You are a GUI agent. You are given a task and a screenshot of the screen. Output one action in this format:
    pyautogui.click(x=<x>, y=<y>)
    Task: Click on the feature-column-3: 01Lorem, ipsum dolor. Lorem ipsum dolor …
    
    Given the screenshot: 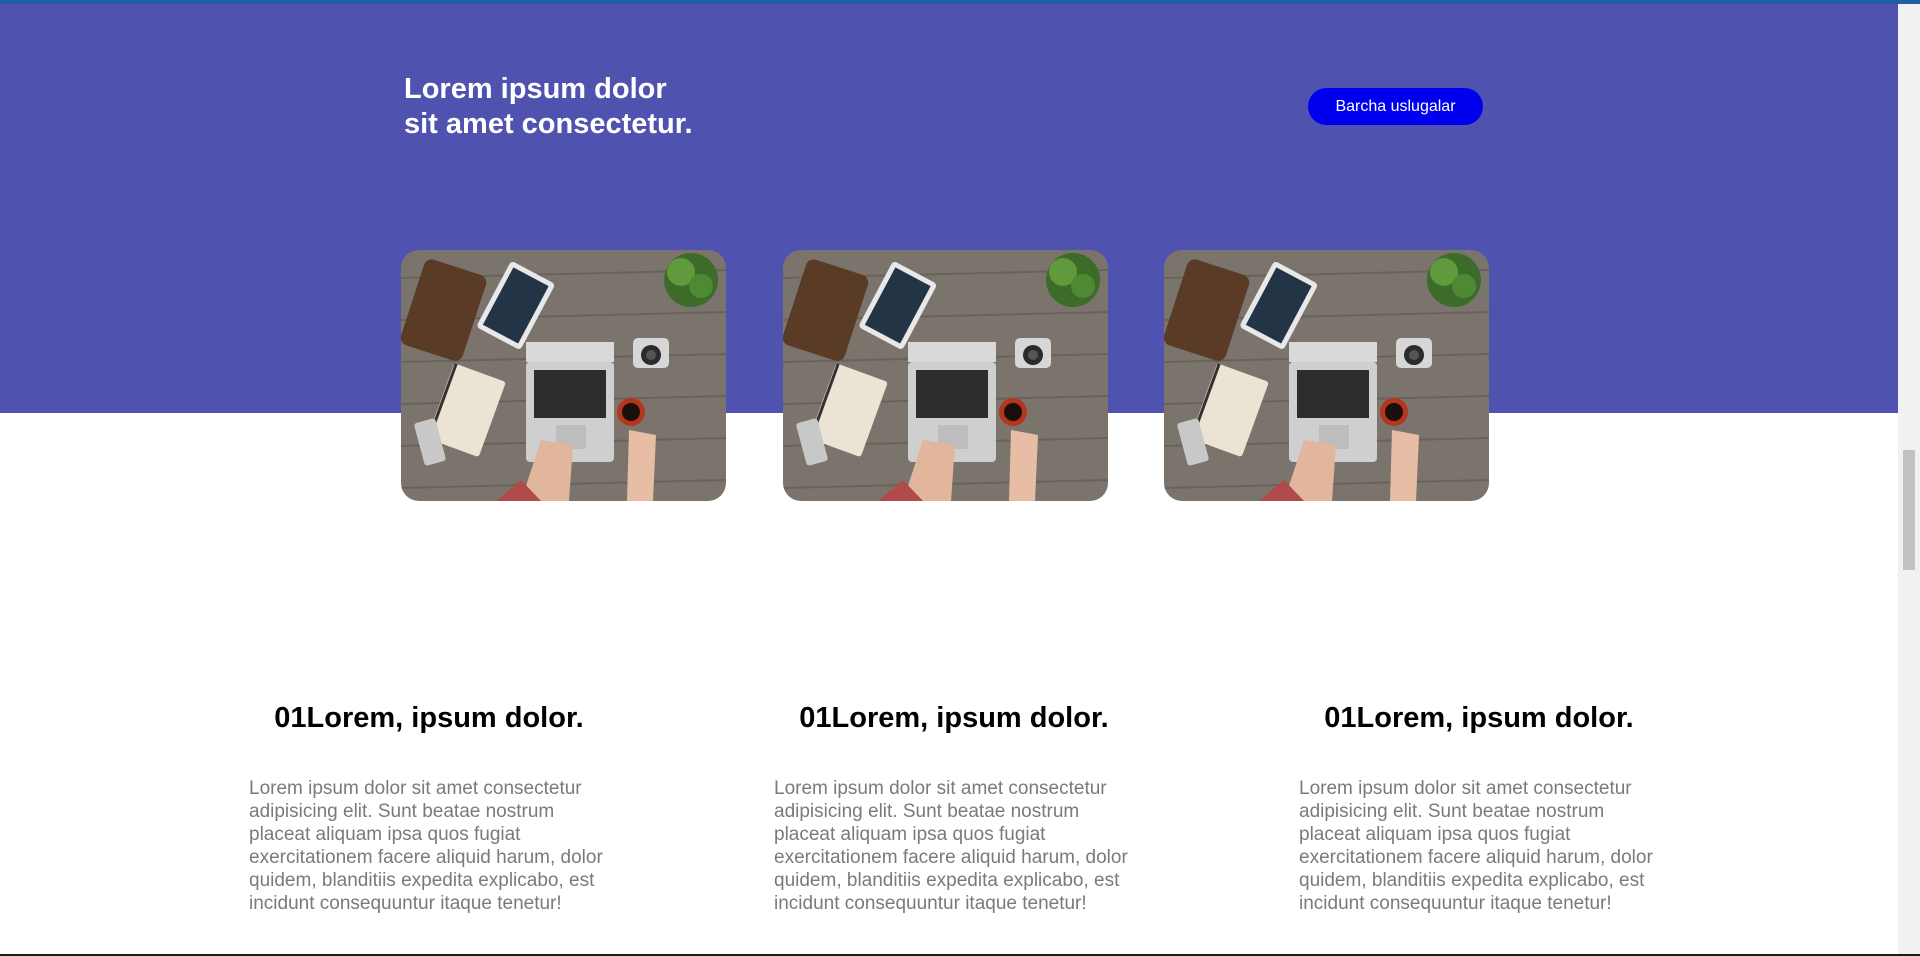 What is the action you would take?
    pyautogui.click(x=1479, y=807)
    